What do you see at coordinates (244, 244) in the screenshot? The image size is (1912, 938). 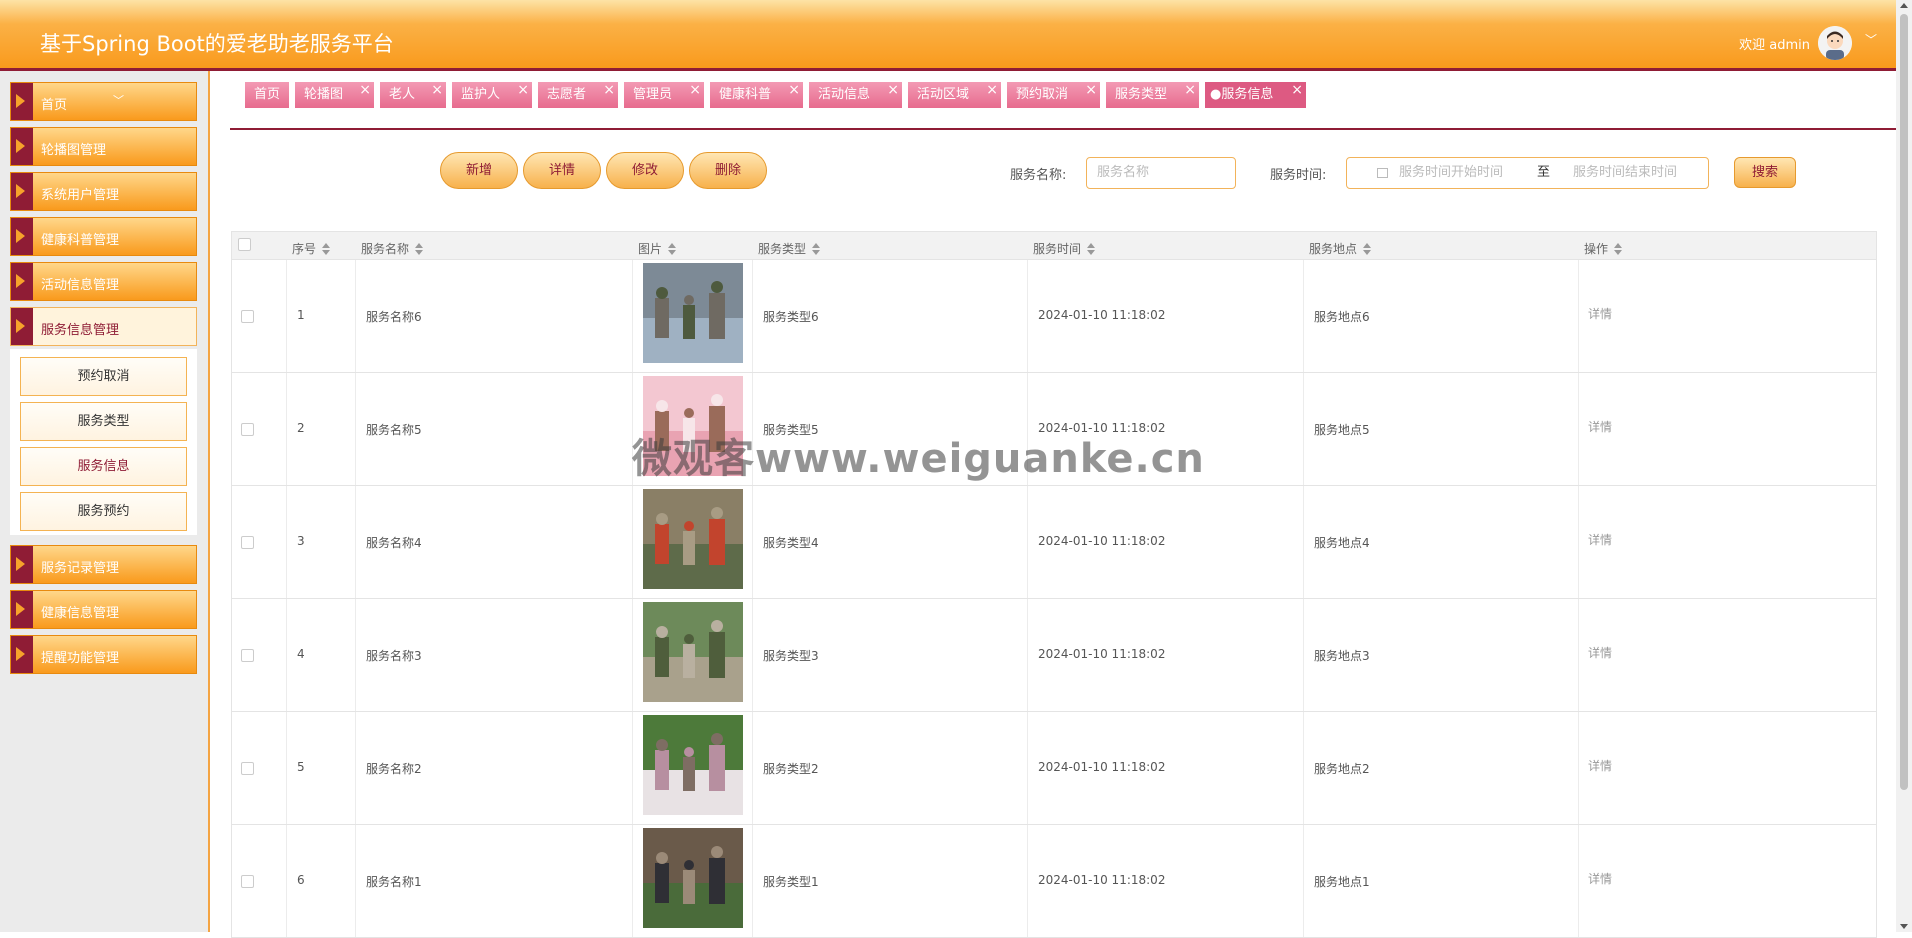 I see `select-all-checkbox` at bounding box center [244, 244].